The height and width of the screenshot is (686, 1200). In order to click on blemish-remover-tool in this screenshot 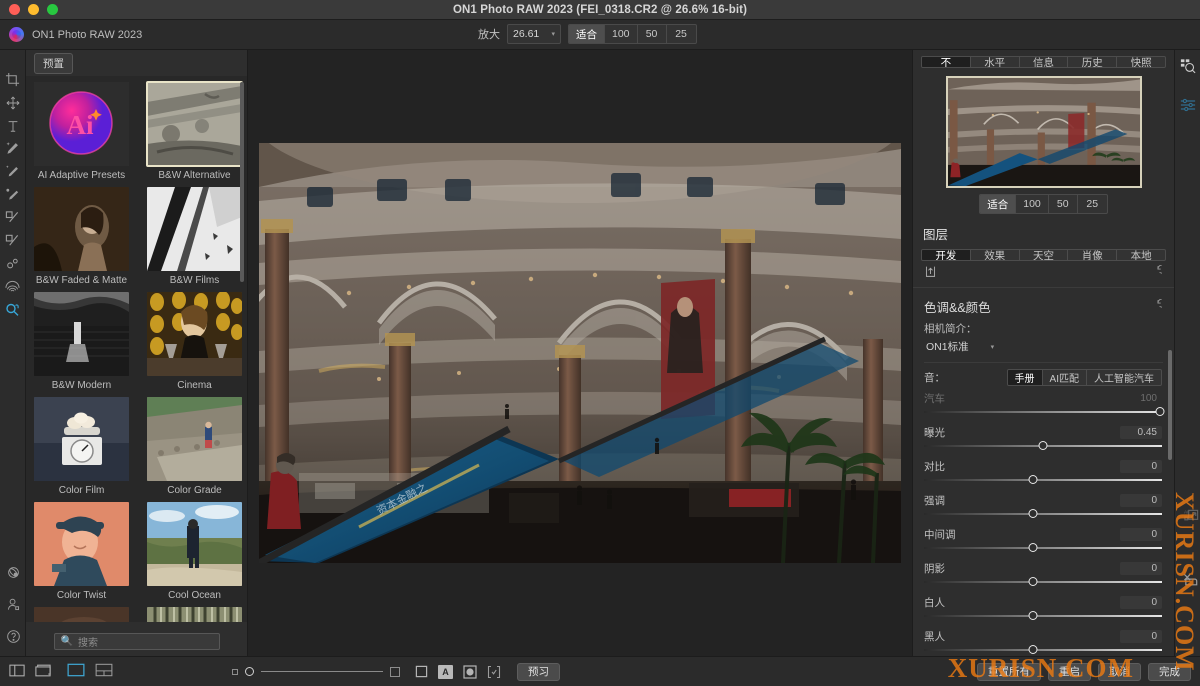, I will do `click(13, 263)`.